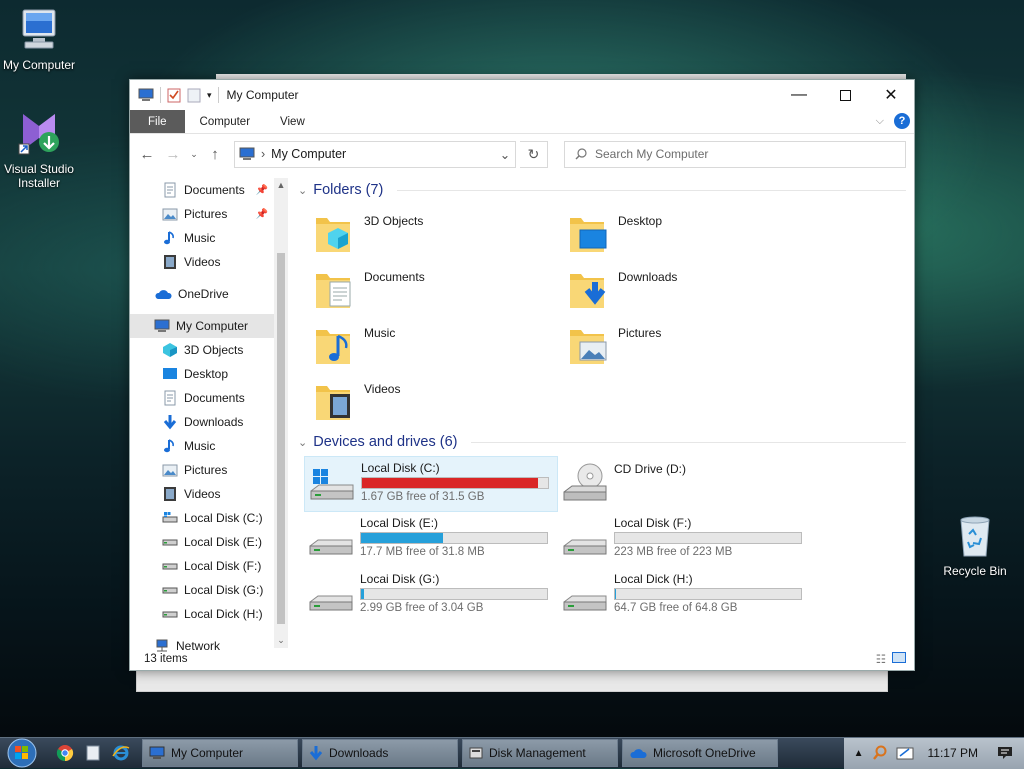  Describe the element at coordinates (220, 753) in the screenshot. I see `taskbar-button-my-computer: My Computer` at that location.